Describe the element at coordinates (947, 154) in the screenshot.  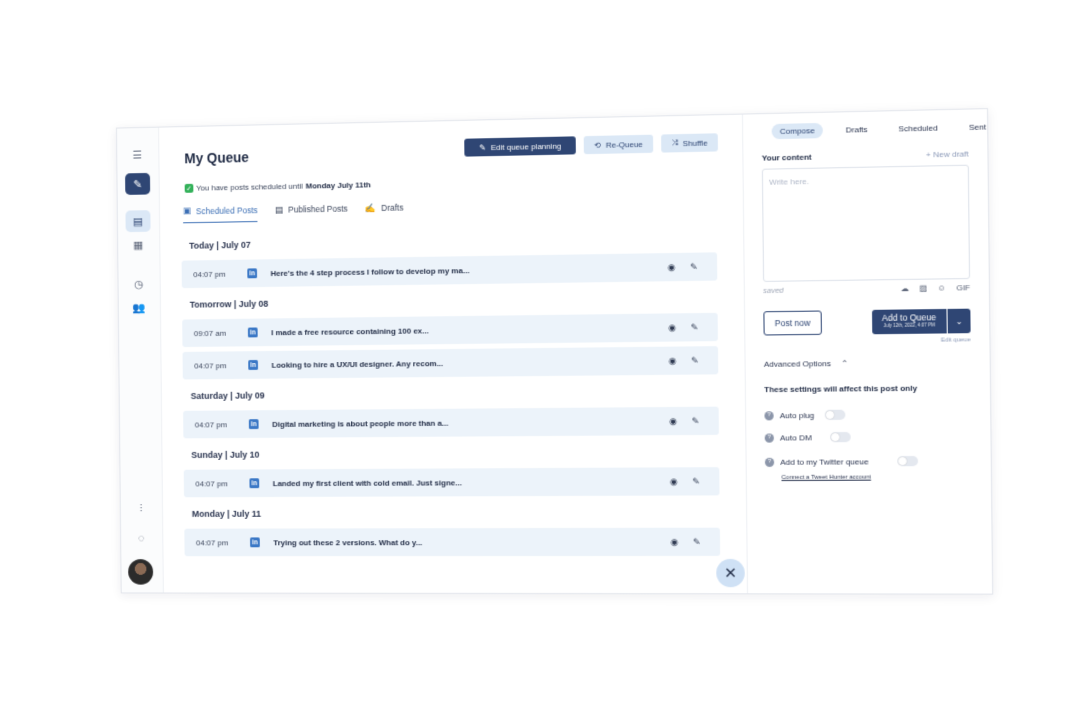
I see `new-draft-link: + New draft` at that location.